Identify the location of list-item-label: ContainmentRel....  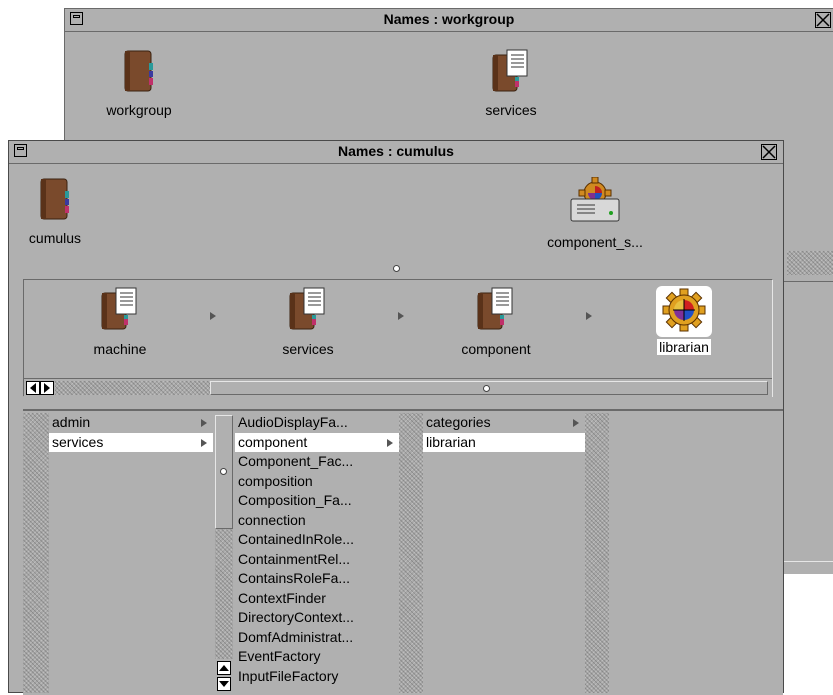
(294, 558).